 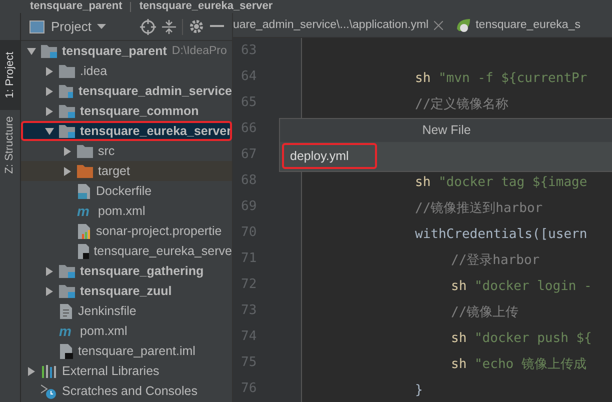 I want to click on leaf-file-icon, so click(x=462, y=25).